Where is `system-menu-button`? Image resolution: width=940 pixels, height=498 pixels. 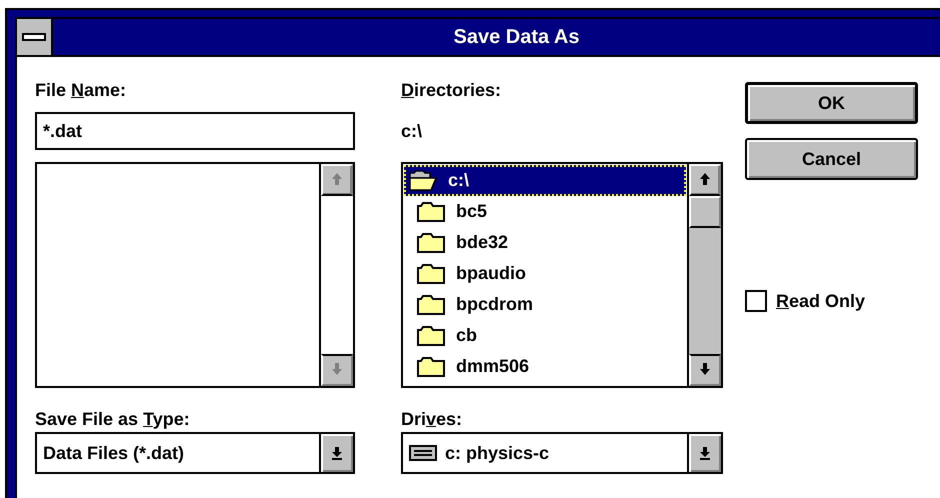
system-menu-button is located at coordinates (35, 37).